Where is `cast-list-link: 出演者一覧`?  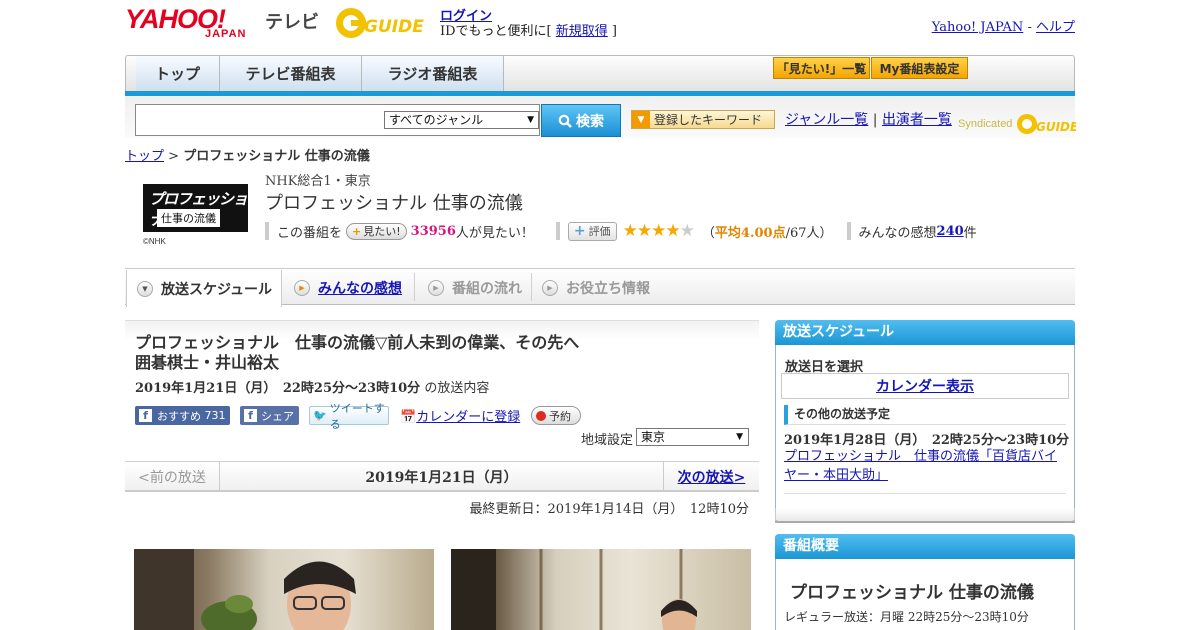
cast-list-link: 出演者一覧 is located at coordinates (917, 120).